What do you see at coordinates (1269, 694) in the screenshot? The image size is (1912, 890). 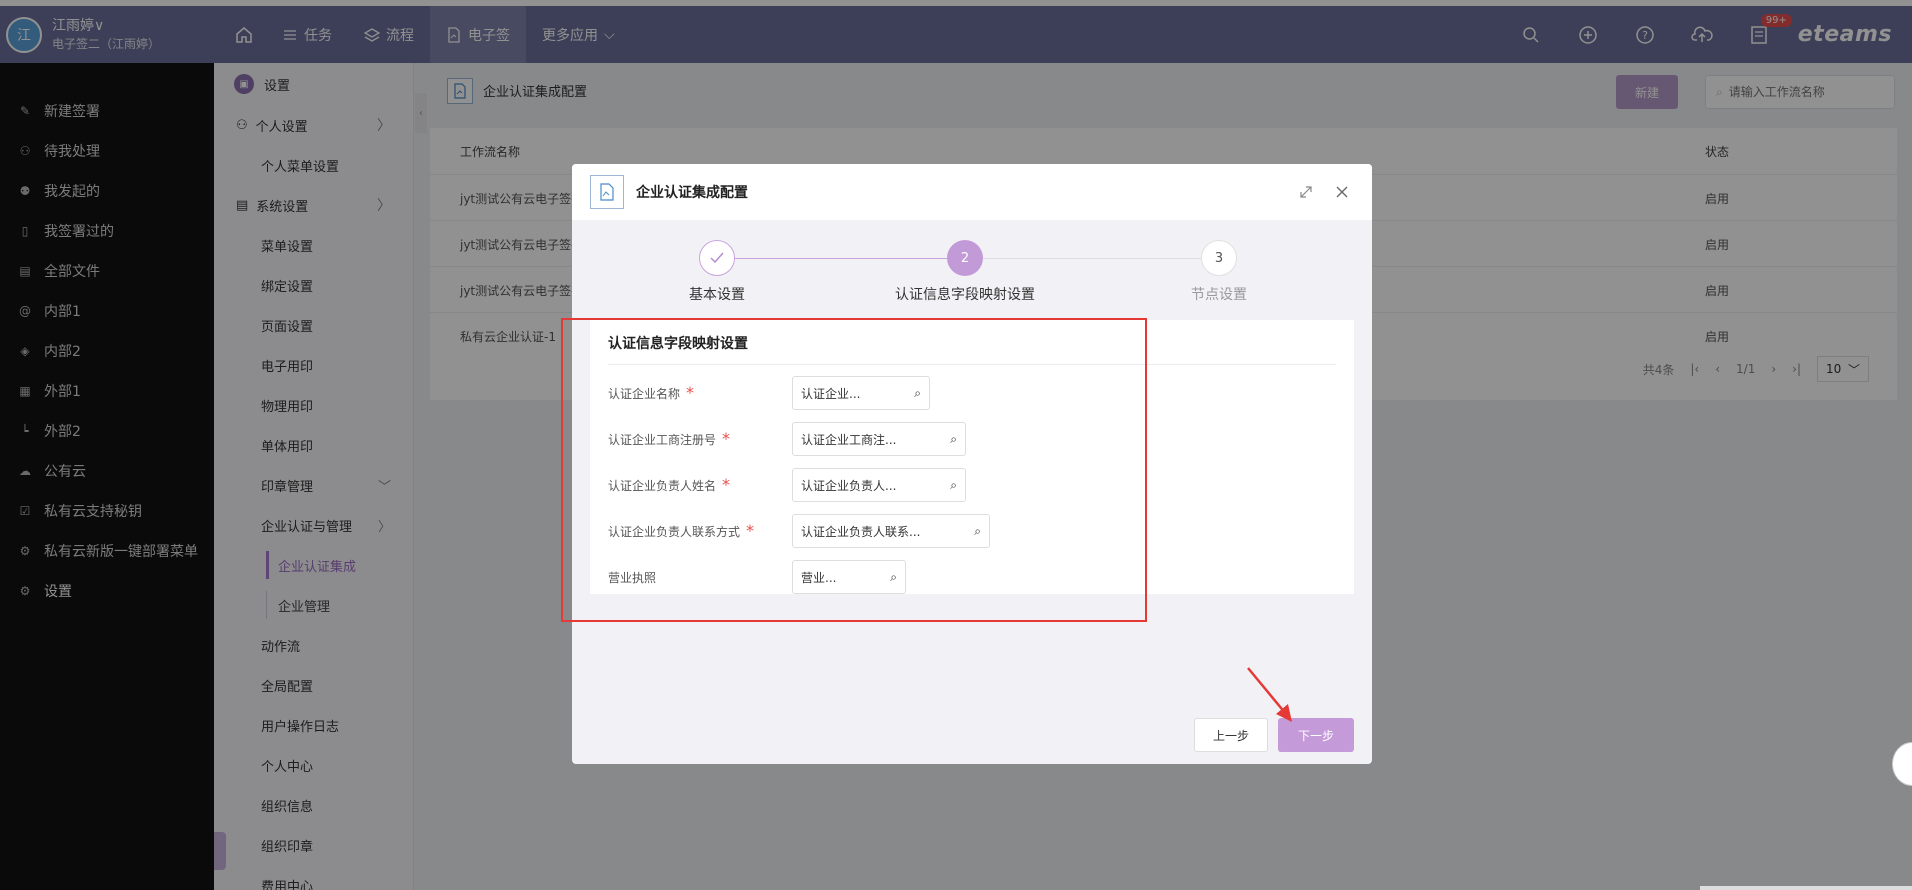 I see `annotation-arrow-icon` at bounding box center [1269, 694].